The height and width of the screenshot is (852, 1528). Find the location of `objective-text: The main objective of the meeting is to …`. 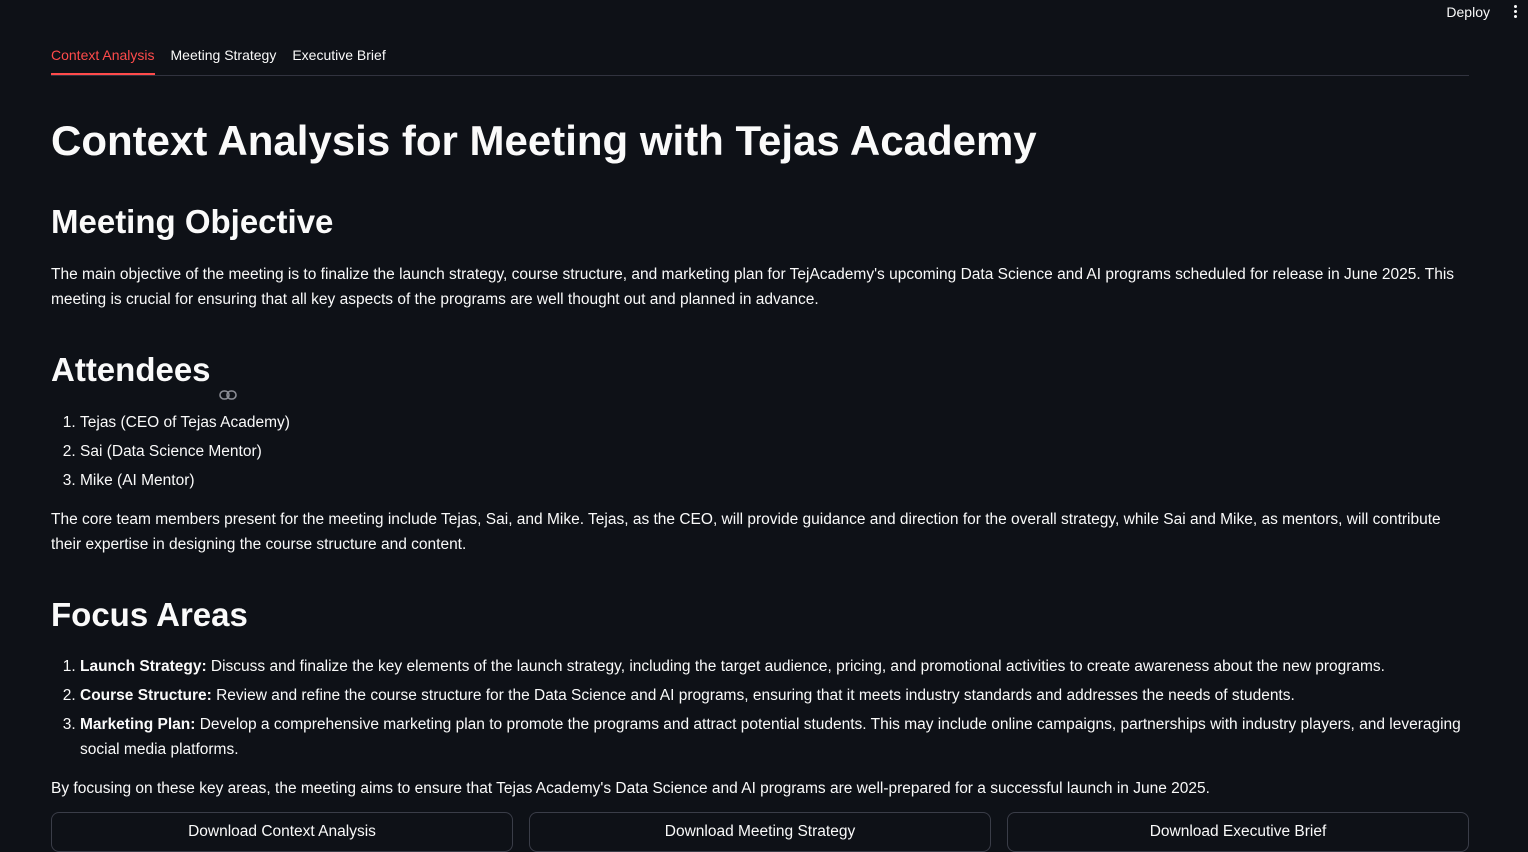

objective-text: The main objective of the meeting is to … is located at coordinates (753, 286).